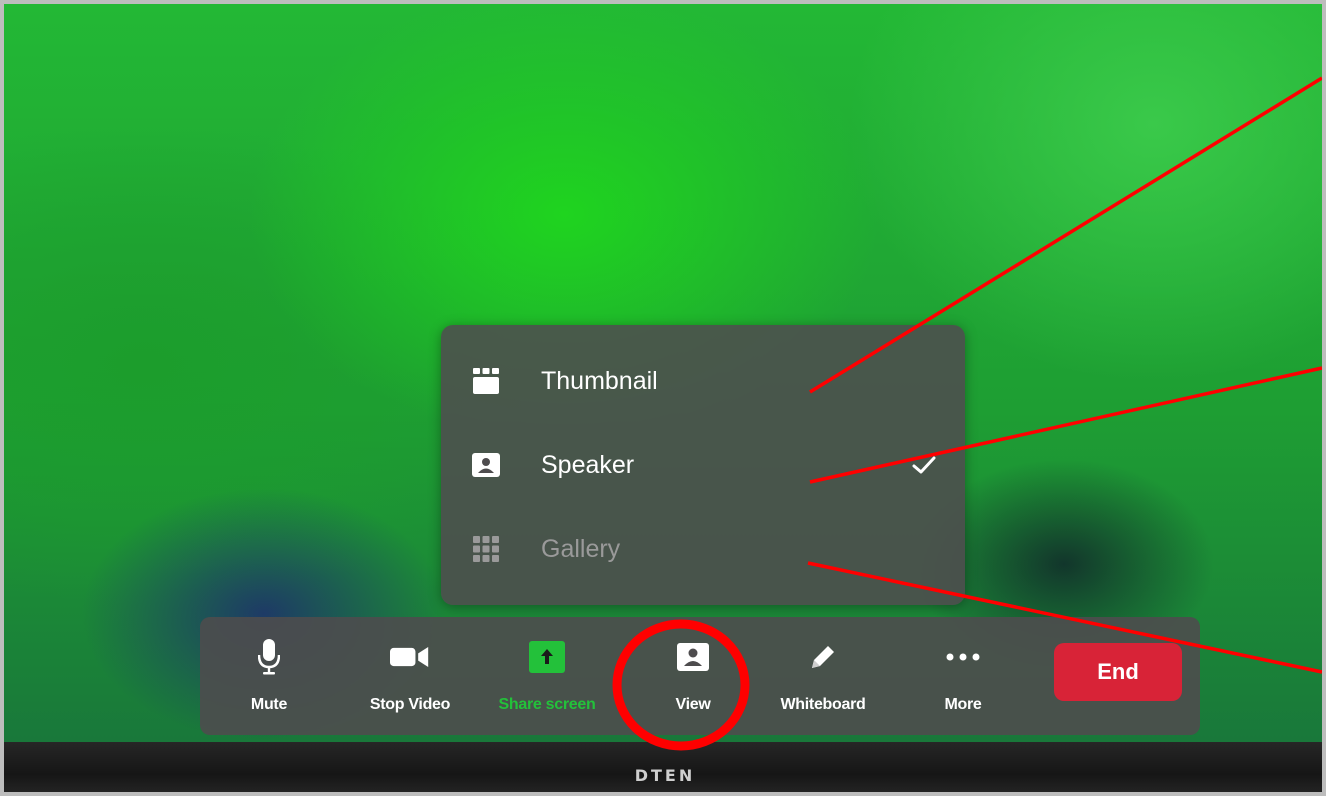 Image resolution: width=1326 pixels, height=796 pixels. Describe the element at coordinates (823, 676) in the screenshot. I see `whiteboard-button: Whiteboard` at that location.